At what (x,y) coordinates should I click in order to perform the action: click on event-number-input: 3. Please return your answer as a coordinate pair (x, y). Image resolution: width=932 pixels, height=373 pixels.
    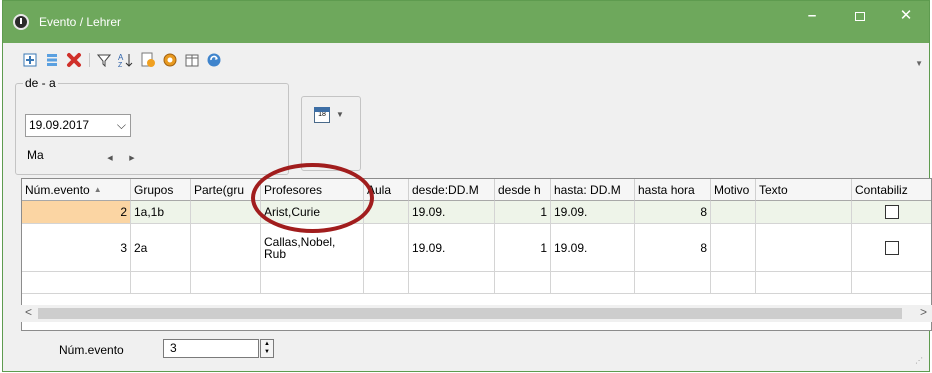
    Looking at the image, I should click on (211, 348).